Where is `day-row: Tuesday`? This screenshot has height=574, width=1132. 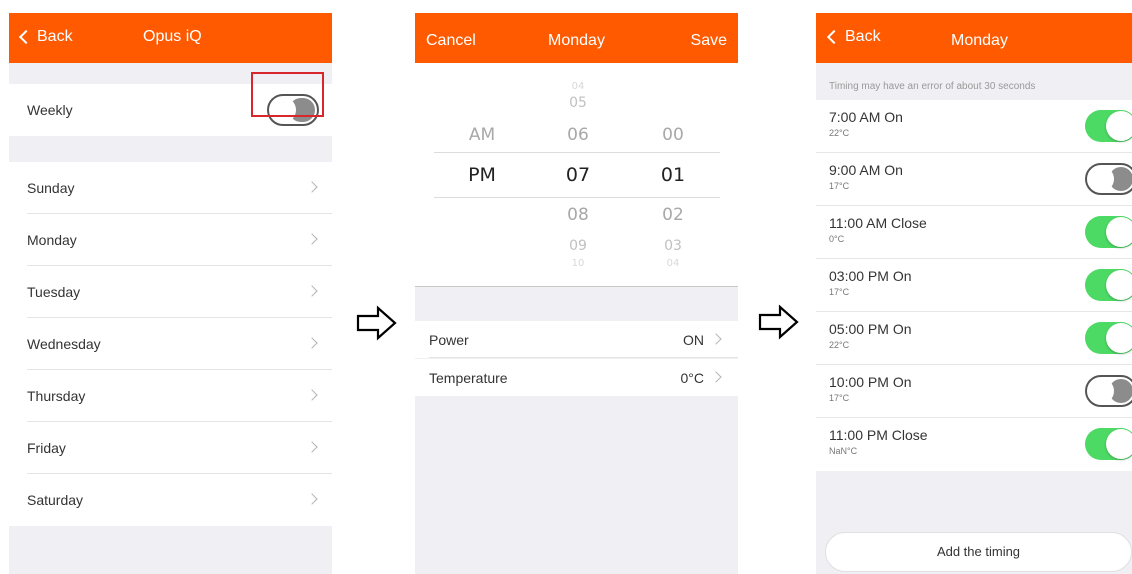 day-row: Tuesday is located at coordinates (170, 292).